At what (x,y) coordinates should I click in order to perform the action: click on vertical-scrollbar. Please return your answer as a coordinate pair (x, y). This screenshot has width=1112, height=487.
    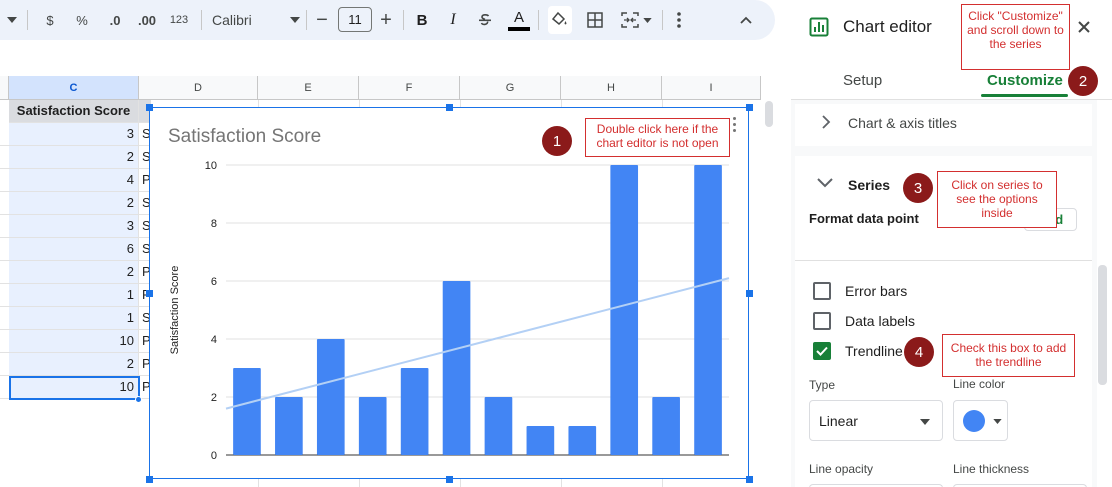
    Looking at the image, I should click on (768, 293).